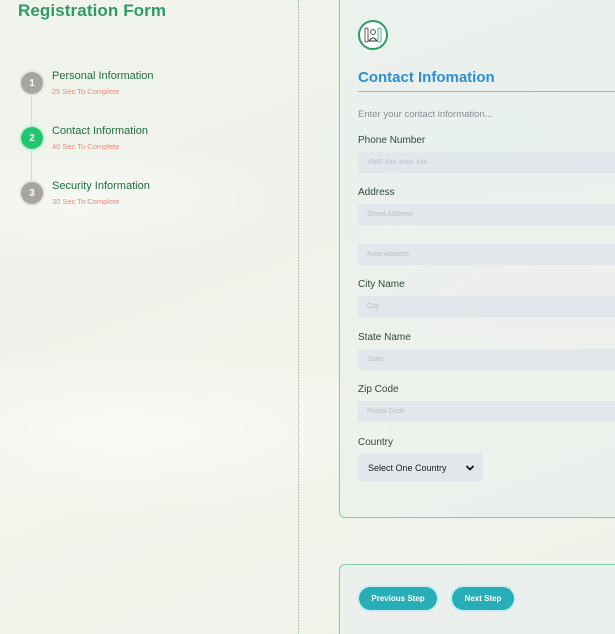 This screenshot has width=615, height=634. I want to click on previous-step-button: Previous Step, so click(398, 598).